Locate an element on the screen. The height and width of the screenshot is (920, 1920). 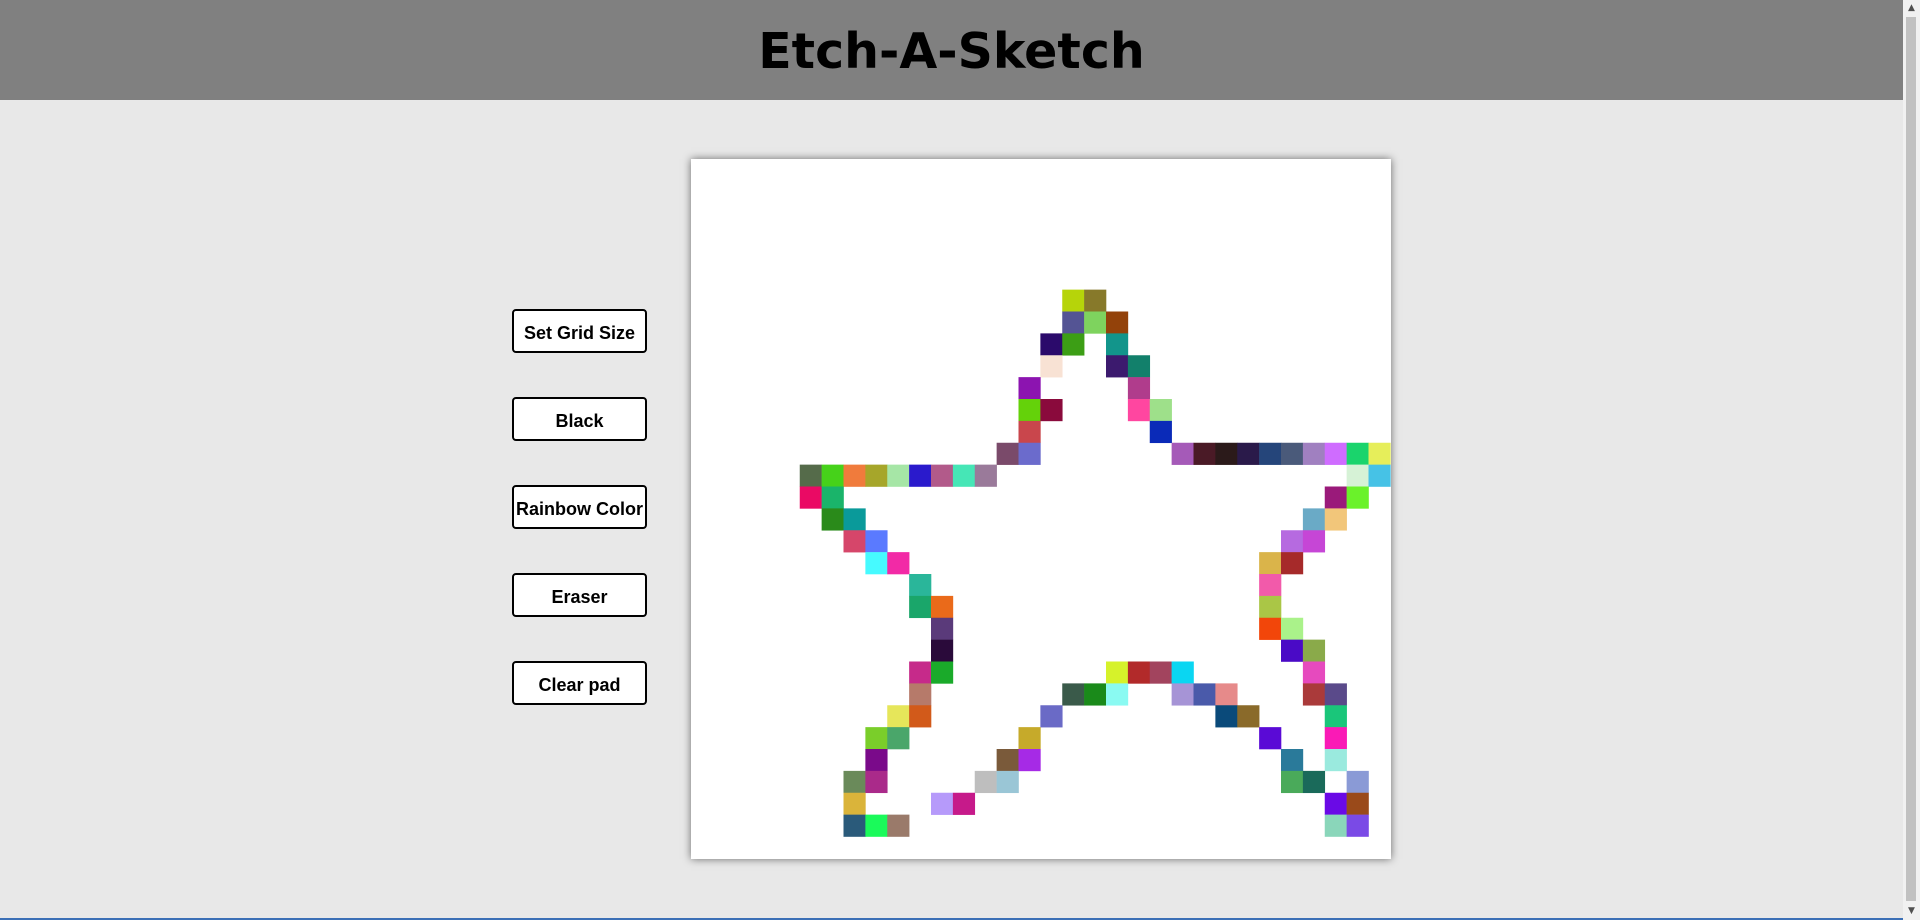
clear-pad-button: Clear pad is located at coordinates (579, 683).